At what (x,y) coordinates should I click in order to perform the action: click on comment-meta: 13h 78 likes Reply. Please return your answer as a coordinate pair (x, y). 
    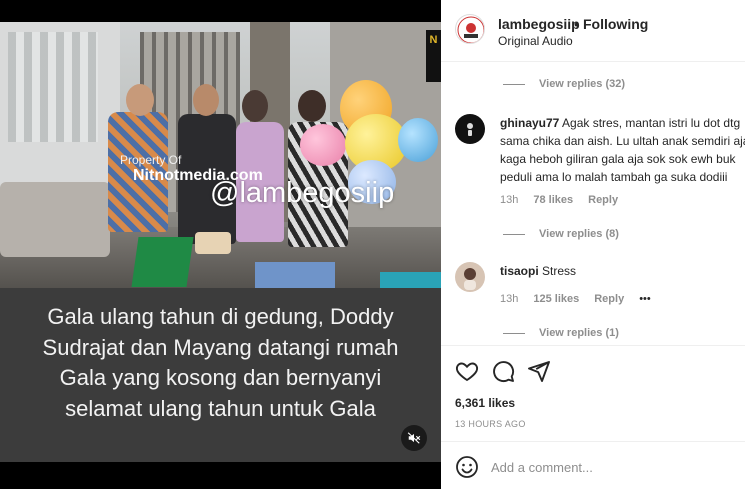
    Looking at the image, I should click on (559, 200).